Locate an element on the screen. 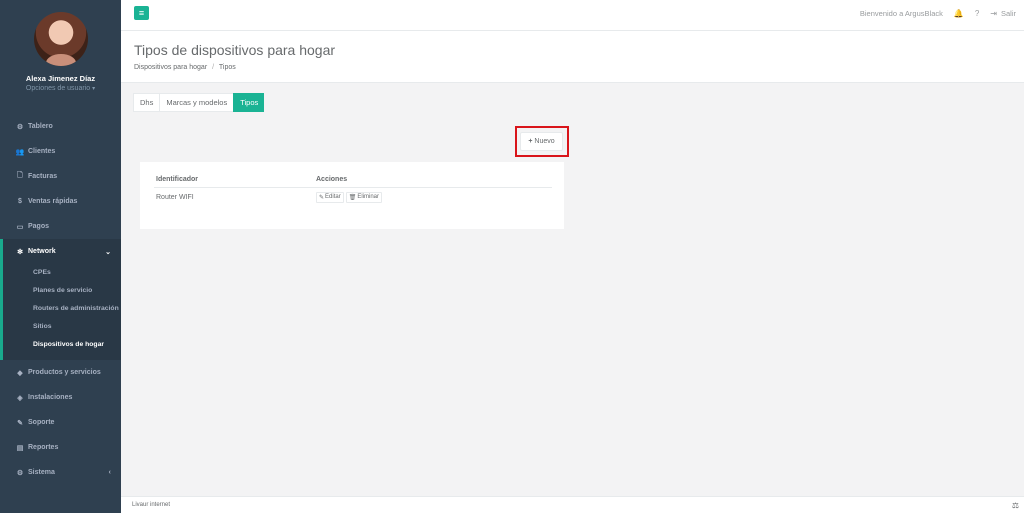 The height and width of the screenshot is (513, 1024). sidebar-item-label: Tablero is located at coordinates (40, 126).